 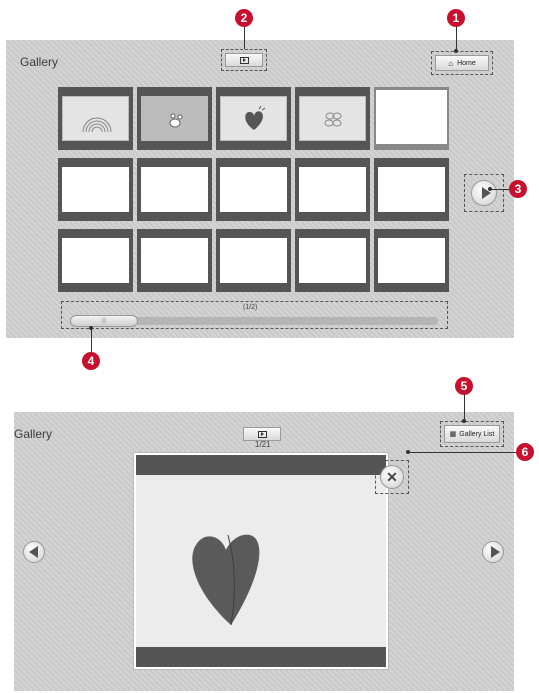 I want to click on close-button: ✕, so click(x=392, y=477).